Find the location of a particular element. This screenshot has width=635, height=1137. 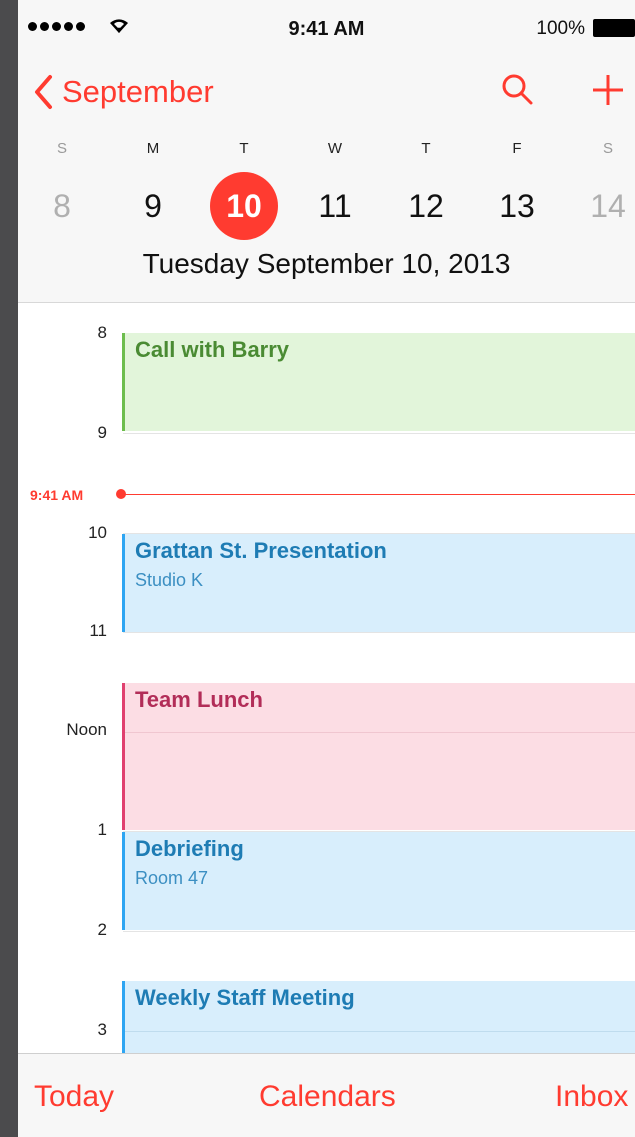

hour-label: 2 is located at coordinates (102, 929).